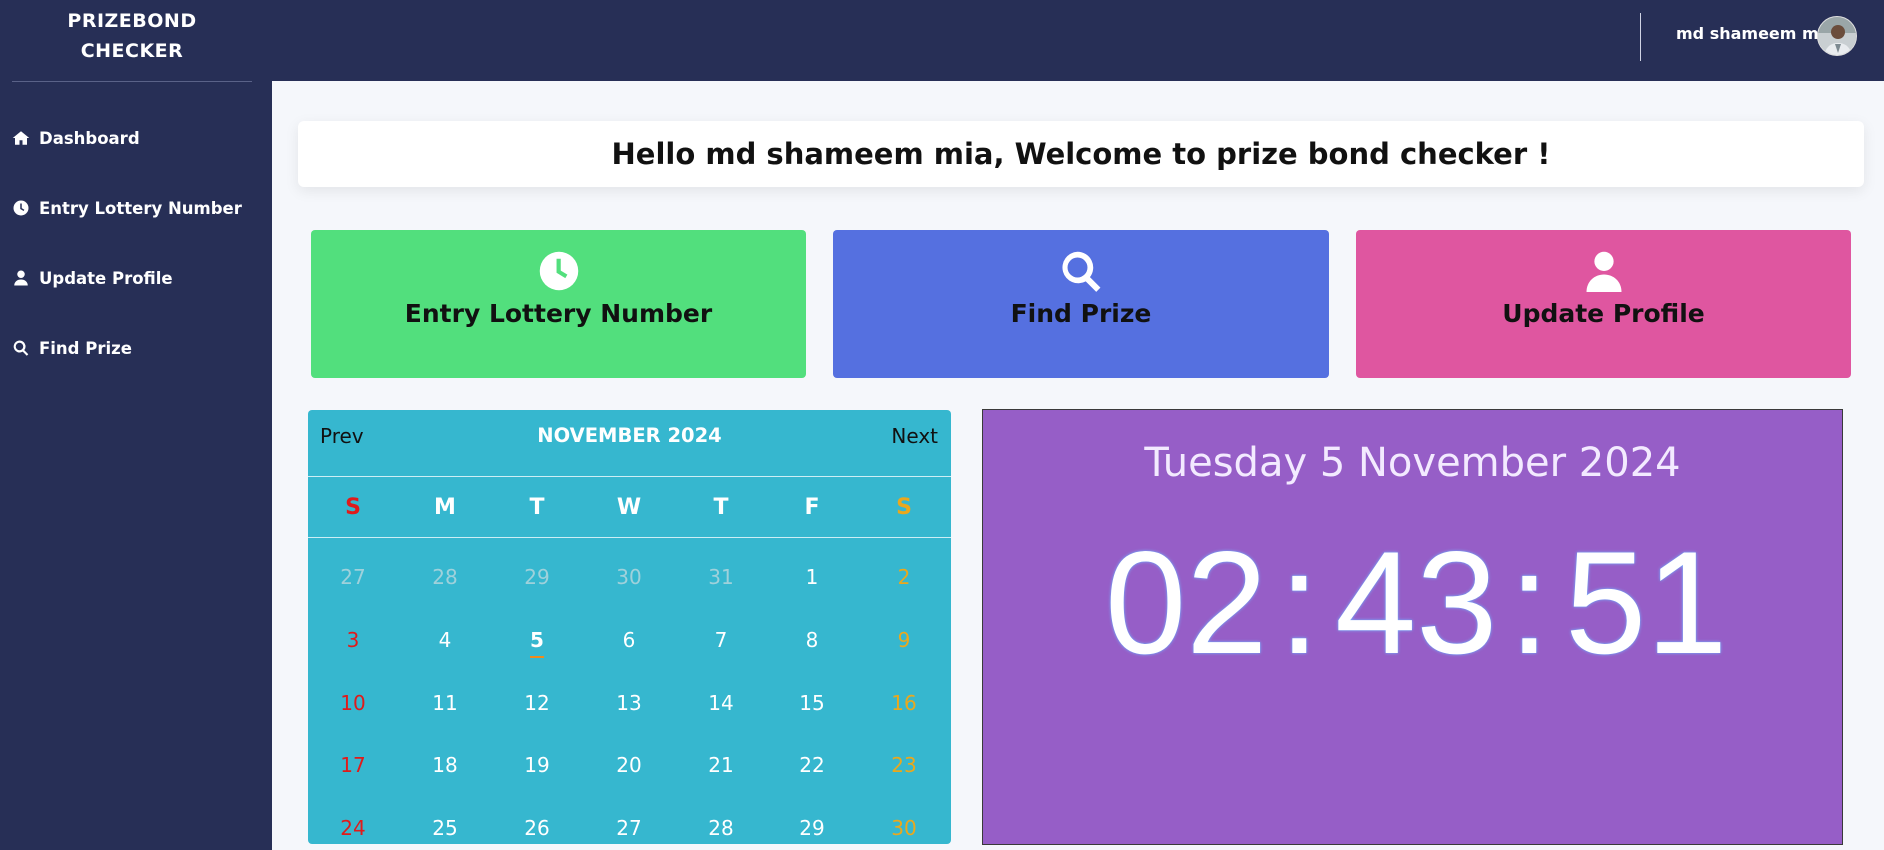 The height and width of the screenshot is (850, 1884). What do you see at coordinates (21, 138) in the screenshot?
I see `home-icon` at bounding box center [21, 138].